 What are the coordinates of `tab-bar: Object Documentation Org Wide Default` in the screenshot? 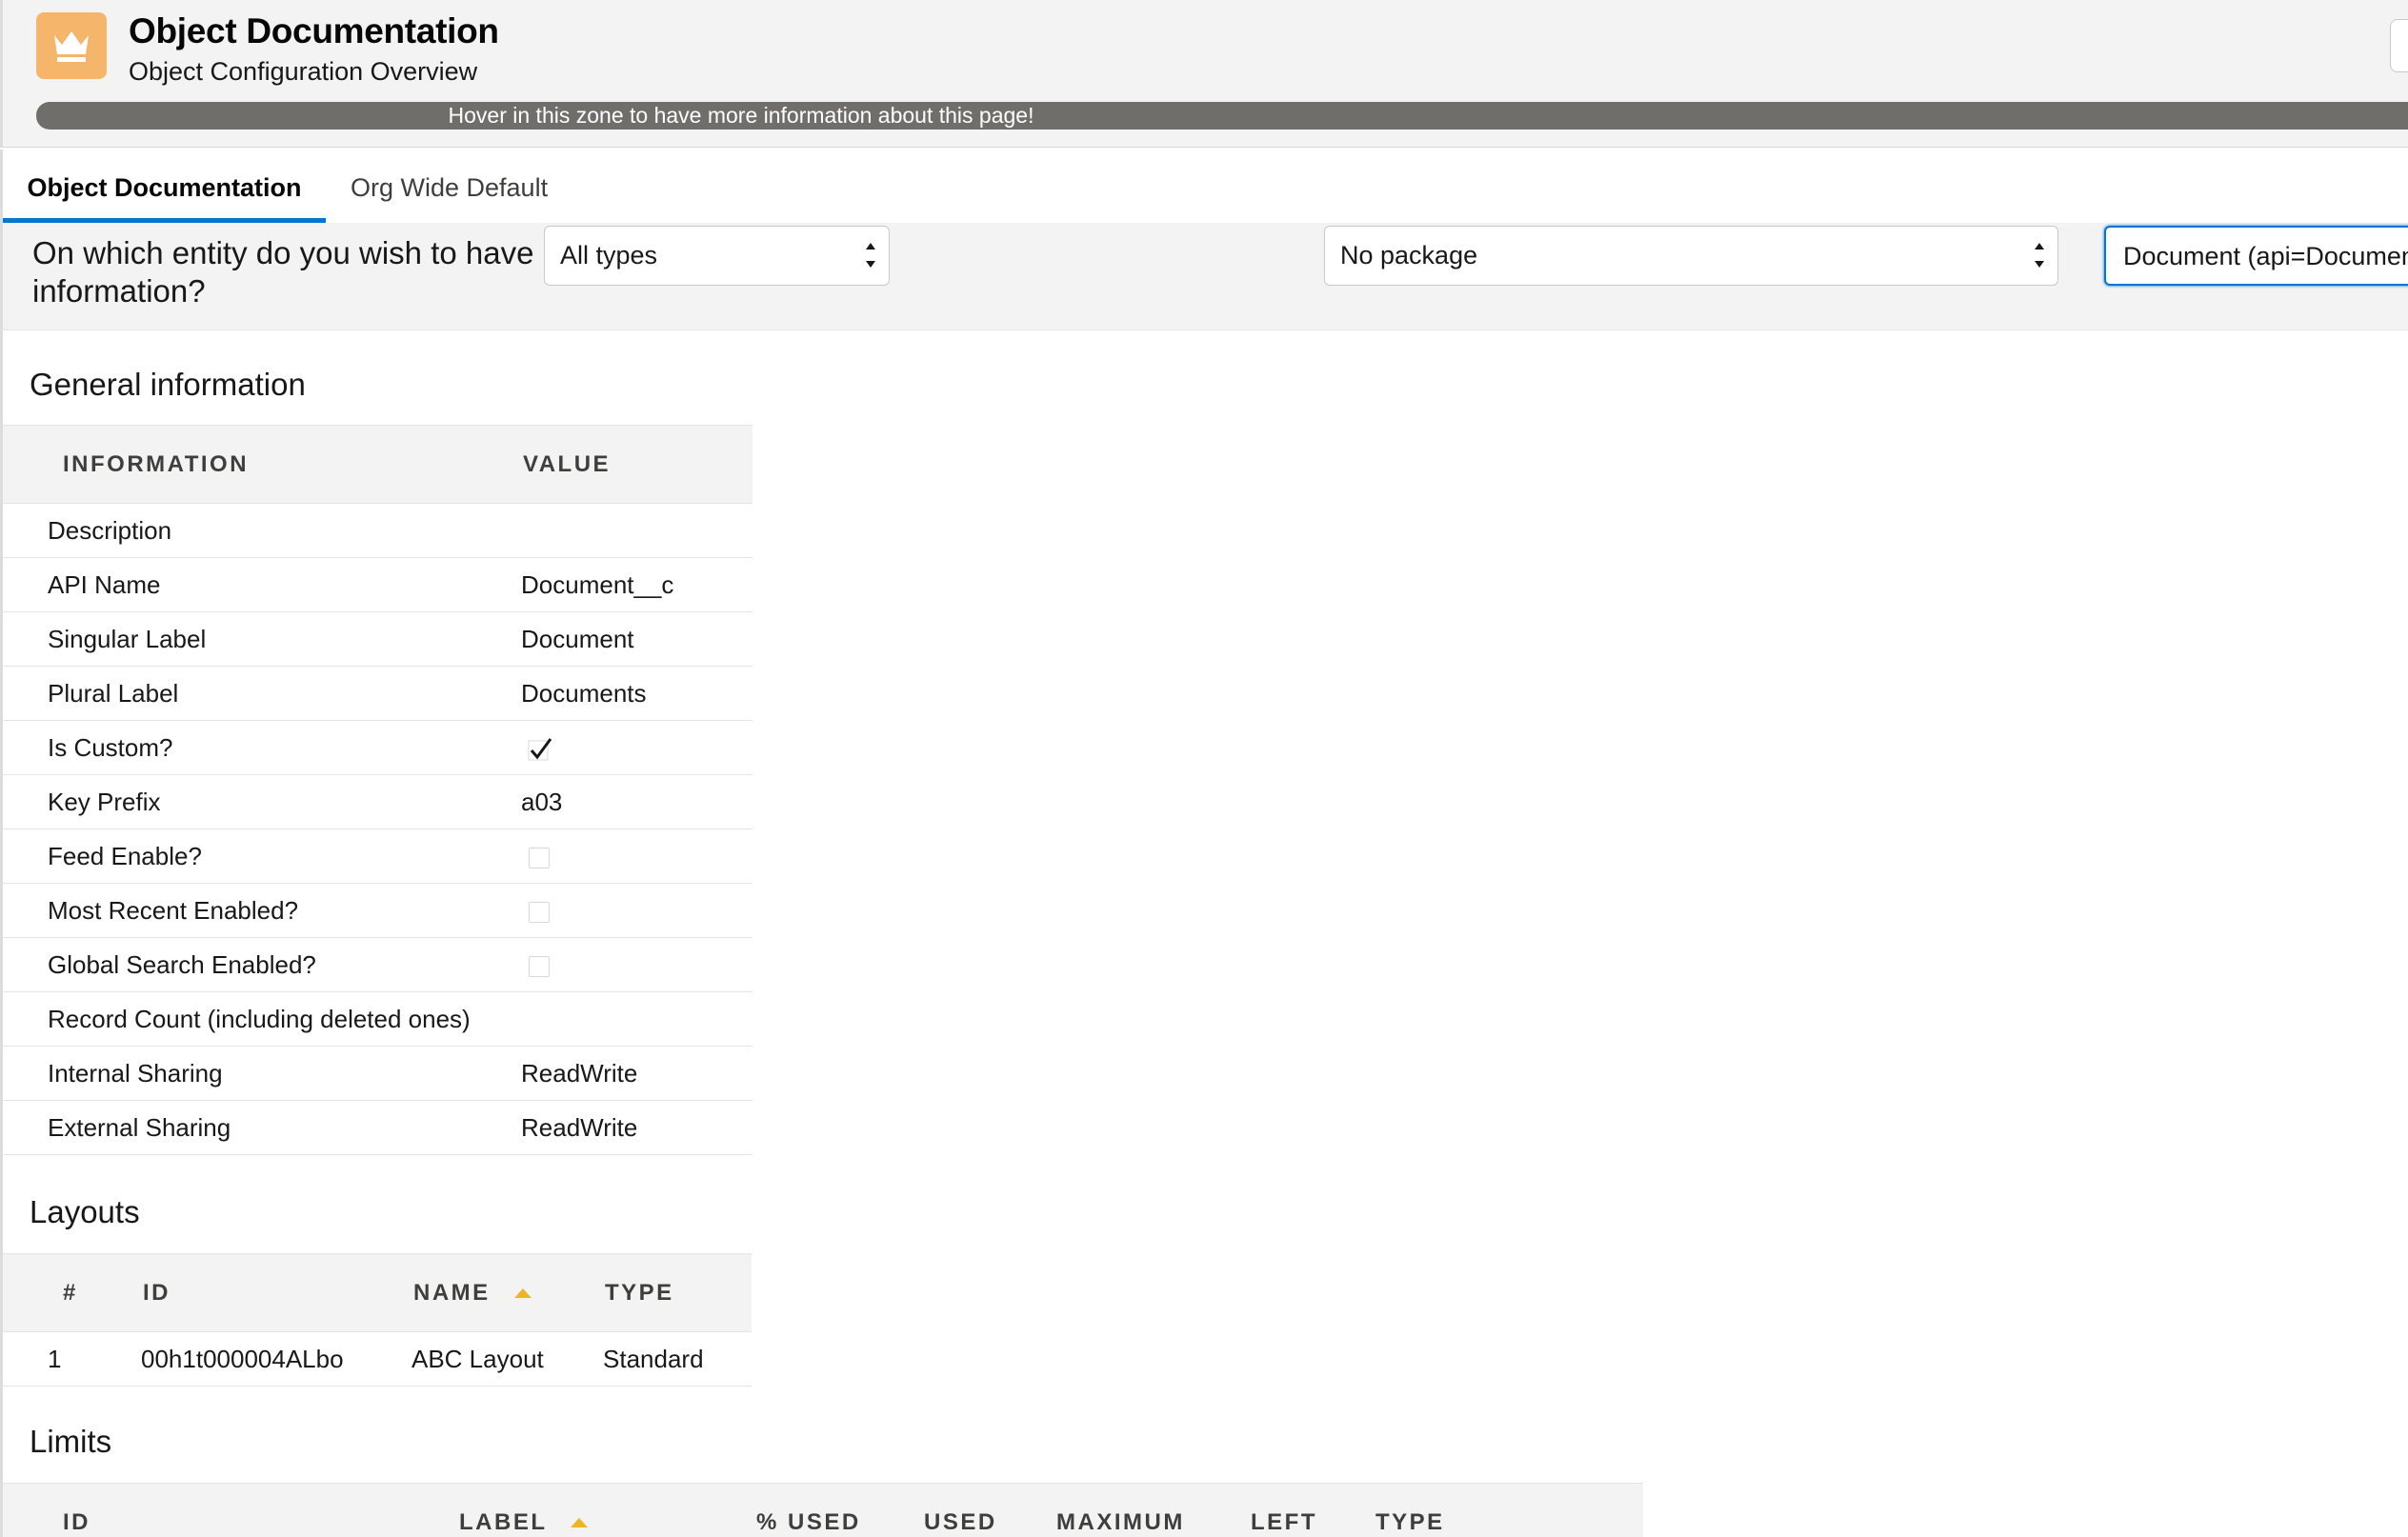 It's located at (1204, 186).